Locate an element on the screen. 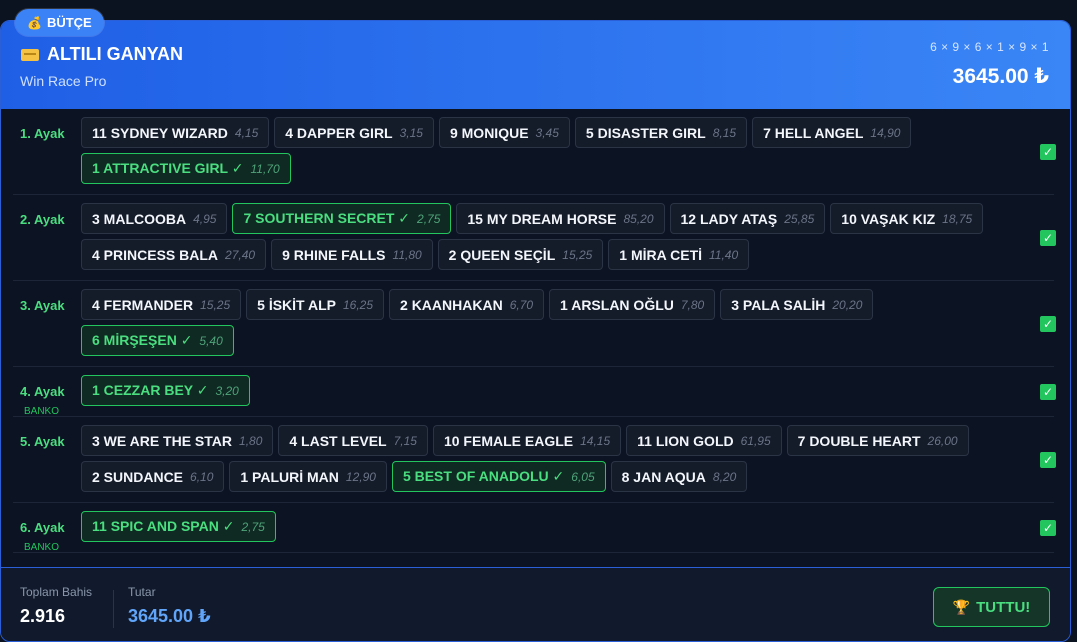 This screenshot has height=642, width=1077. horse-chip-selected: 1 CEZZAR BEY ✓ 3,20 is located at coordinates (165, 390).